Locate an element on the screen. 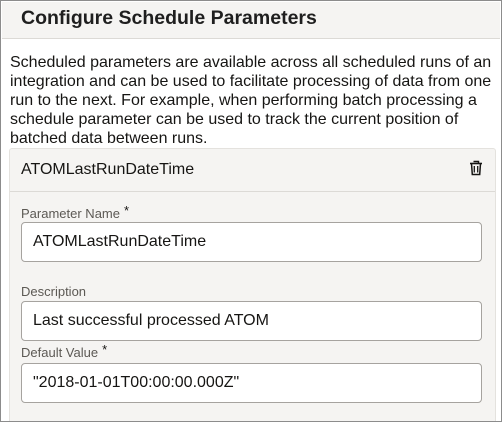 The height and width of the screenshot is (422, 502). default-value-label: Default Value * is located at coordinates (64, 351).